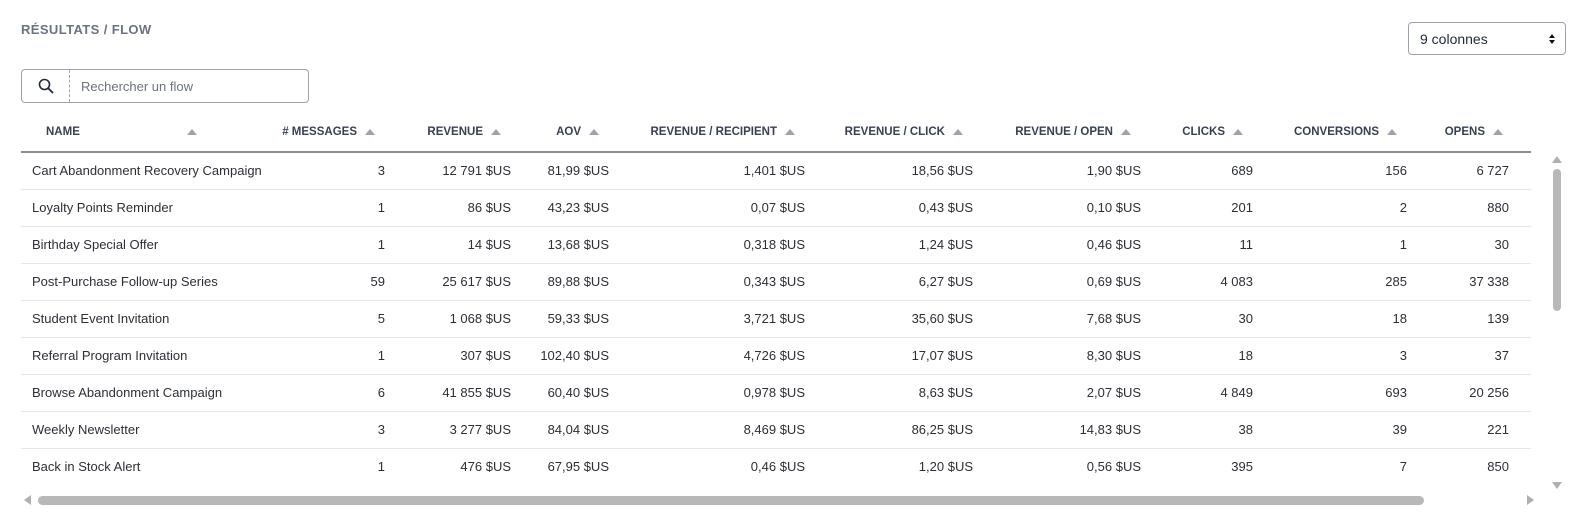 This screenshot has height=531, width=1579. I want to click on metric-cell: 39, so click(1348, 430).